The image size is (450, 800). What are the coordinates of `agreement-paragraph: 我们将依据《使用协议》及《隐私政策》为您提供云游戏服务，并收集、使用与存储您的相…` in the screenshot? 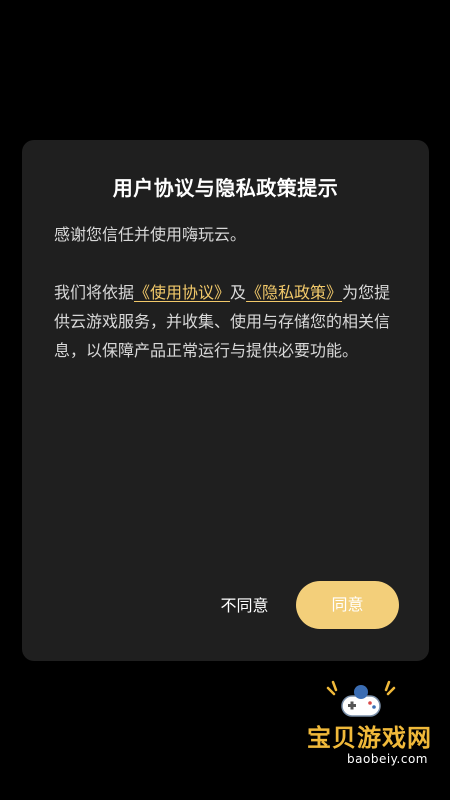 It's located at (227, 321).